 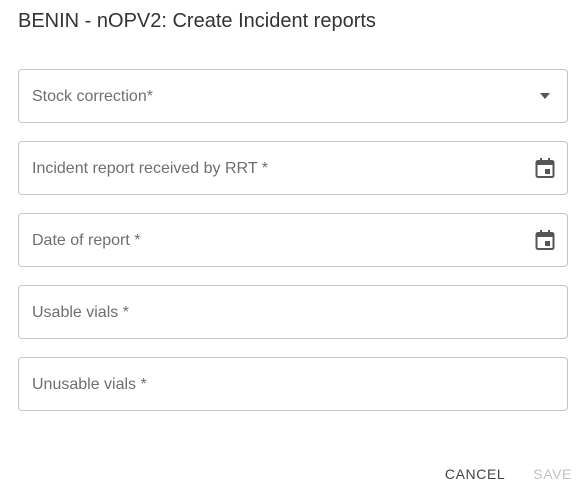 What do you see at coordinates (293, 96) in the screenshot?
I see `stock-correction-select: Stock correction*` at bounding box center [293, 96].